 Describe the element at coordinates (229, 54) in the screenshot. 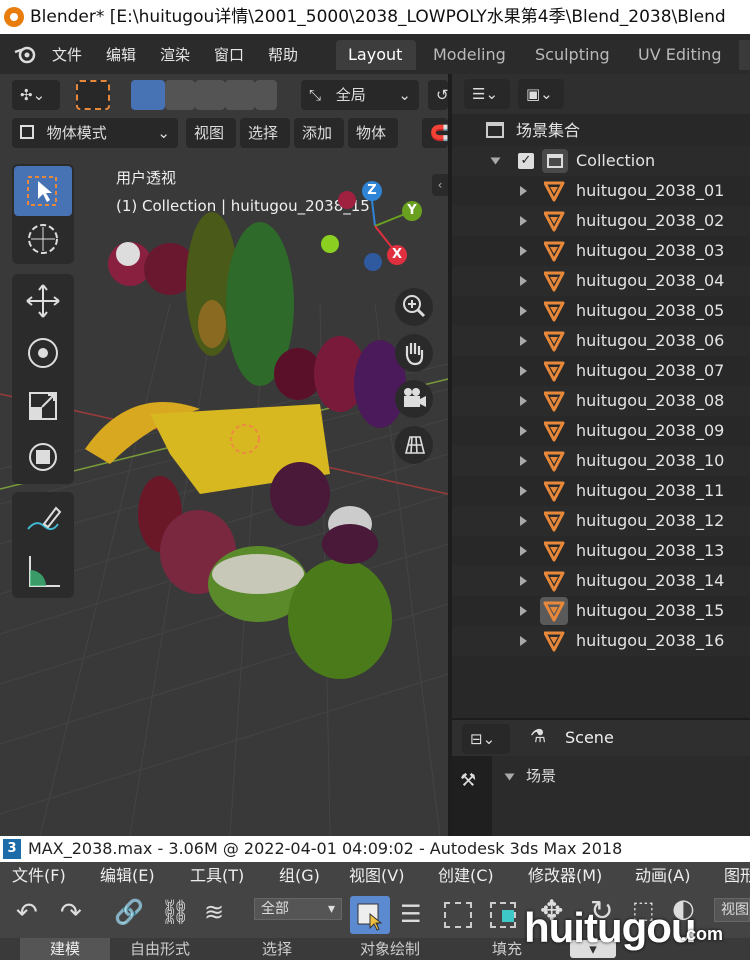

I see `menu-window: 窗口` at that location.